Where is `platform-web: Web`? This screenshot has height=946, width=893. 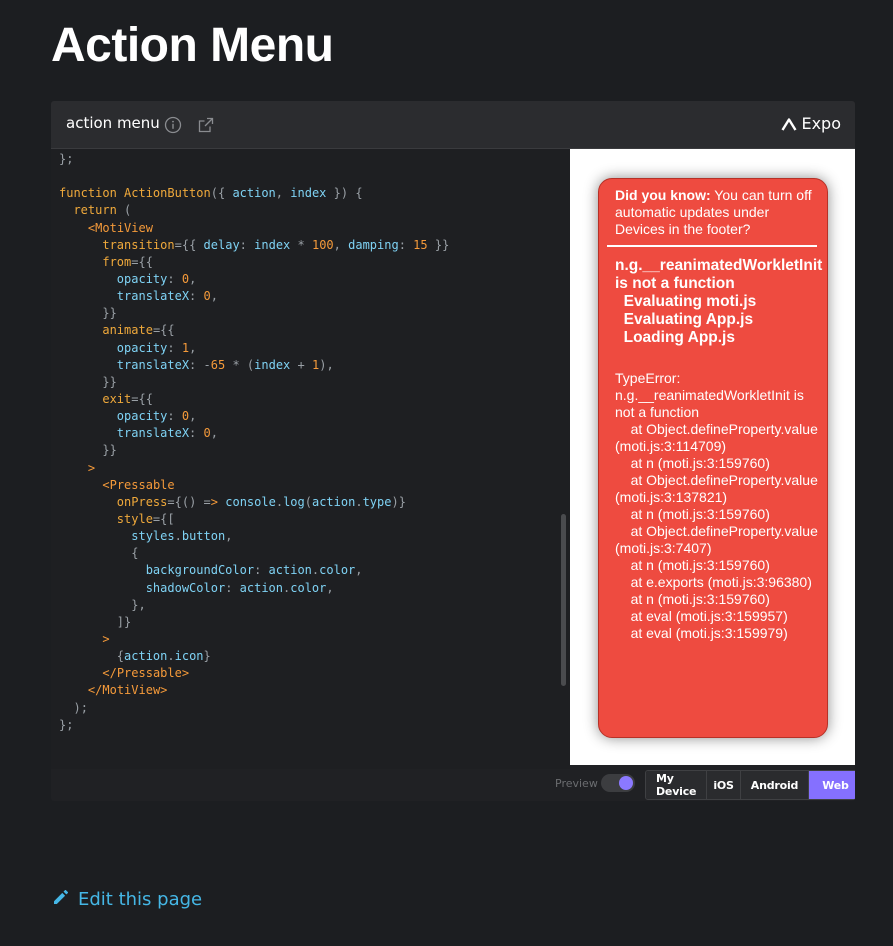
platform-web: Web is located at coordinates (832, 785).